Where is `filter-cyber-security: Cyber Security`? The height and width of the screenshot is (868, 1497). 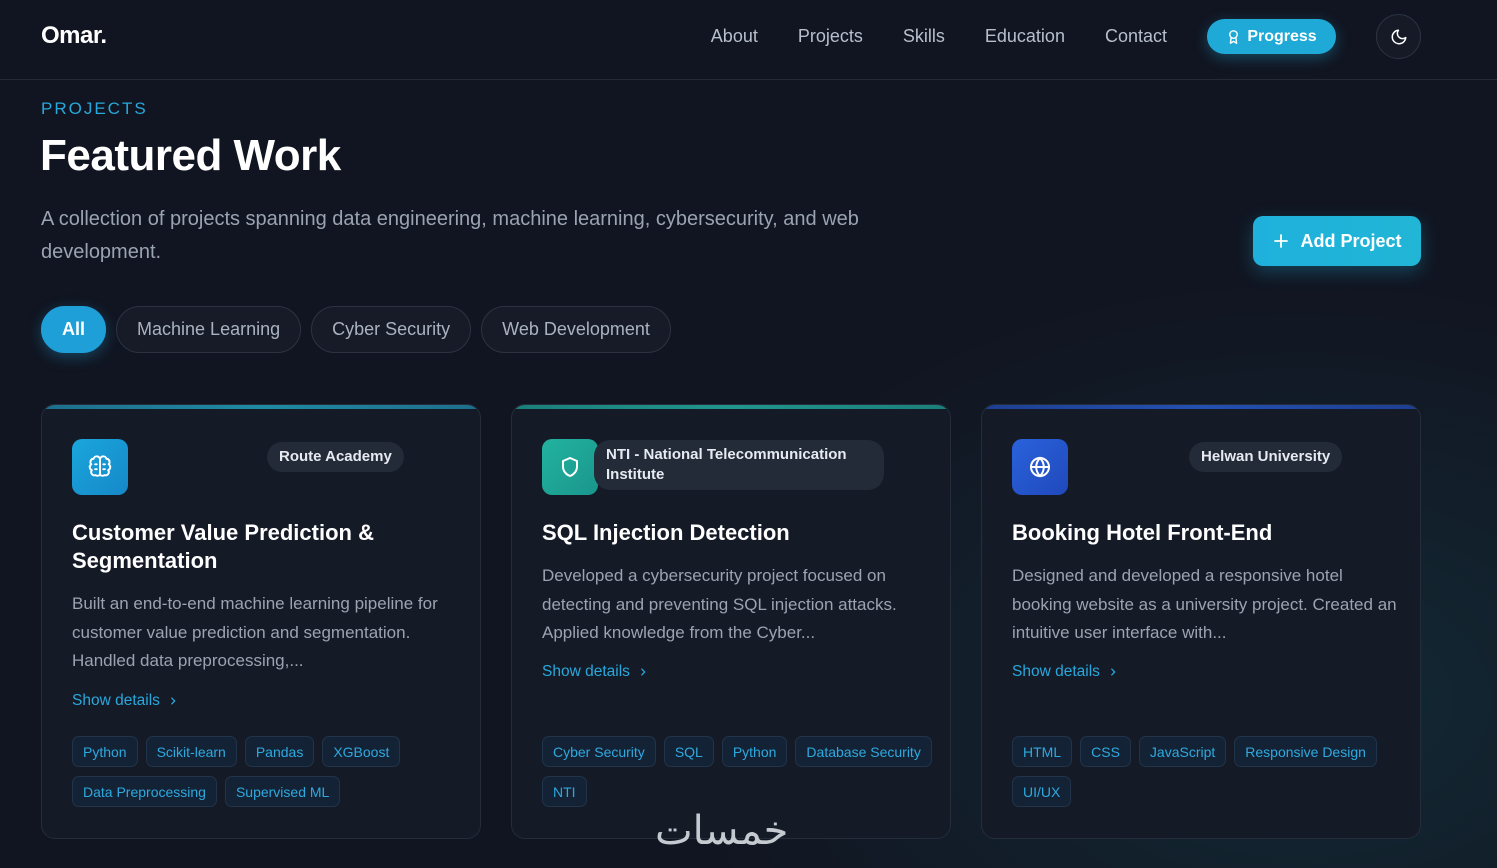 filter-cyber-security: Cyber Security is located at coordinates (391, 329).